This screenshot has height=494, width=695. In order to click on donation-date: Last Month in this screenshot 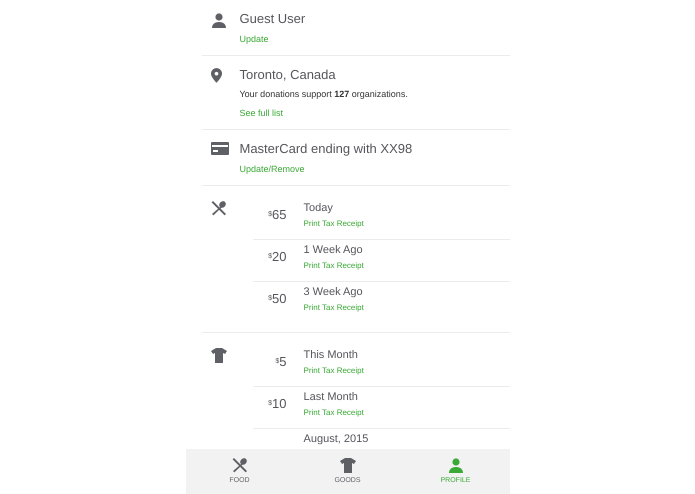, I will do `click(331, 397)`.